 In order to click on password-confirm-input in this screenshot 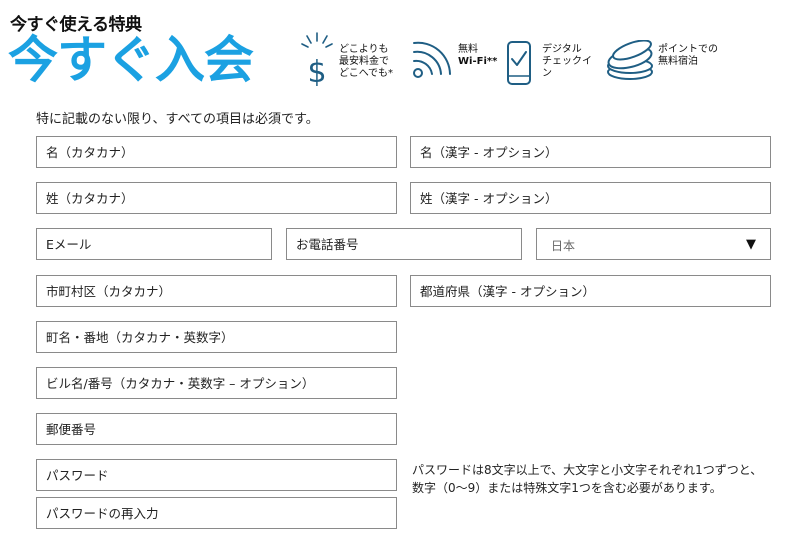, I will do `click(216, 513)`.